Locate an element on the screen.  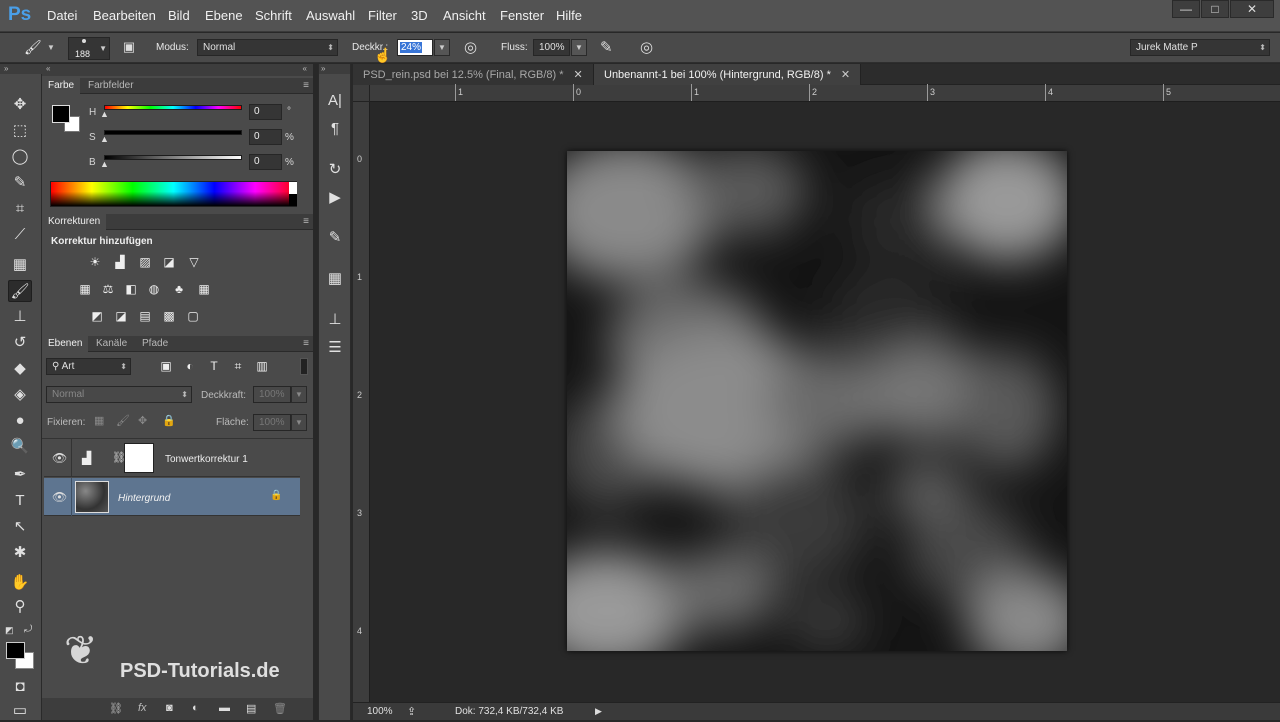
invert-icon: ◩ is located at coordinates (97, 316).